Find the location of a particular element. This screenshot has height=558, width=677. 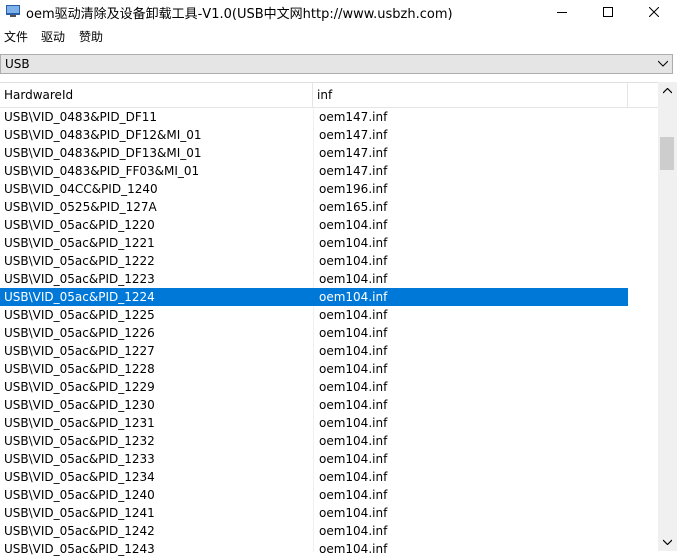

table-row: USB\VID_0483&PID_DF13&MI_01 oem147.inf is located at coordinates (329, 153).